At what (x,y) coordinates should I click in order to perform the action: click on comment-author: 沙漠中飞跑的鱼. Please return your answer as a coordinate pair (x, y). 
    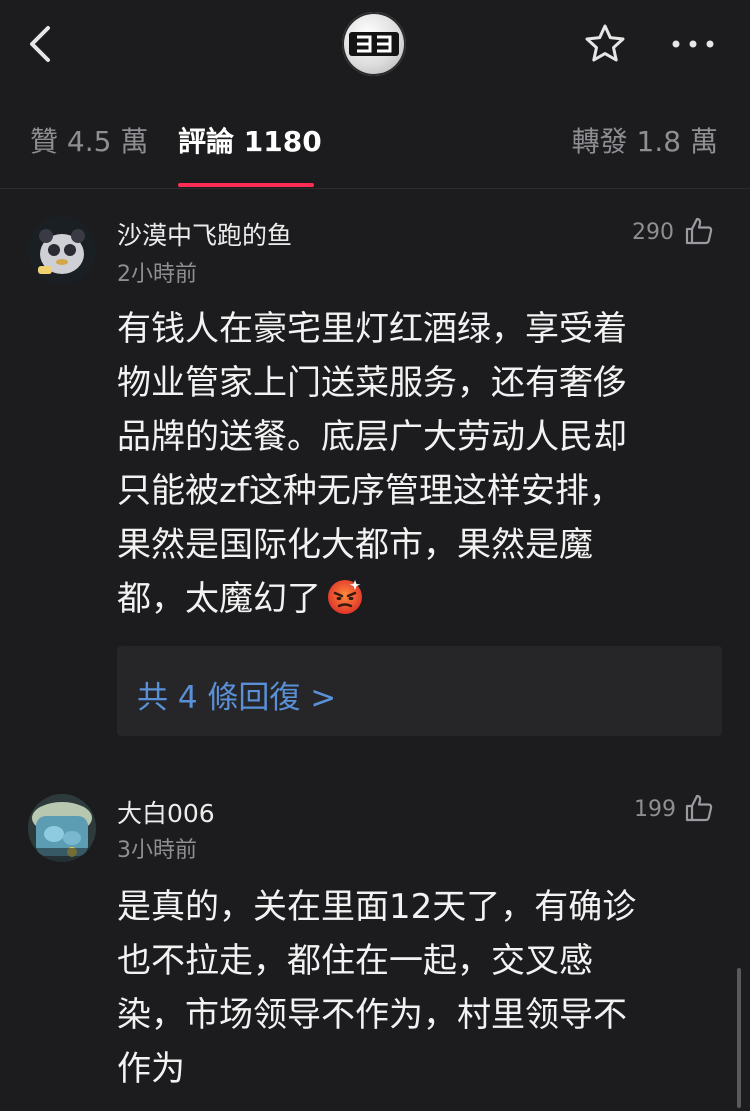
    Looking at the image, I should click on (204, 234).